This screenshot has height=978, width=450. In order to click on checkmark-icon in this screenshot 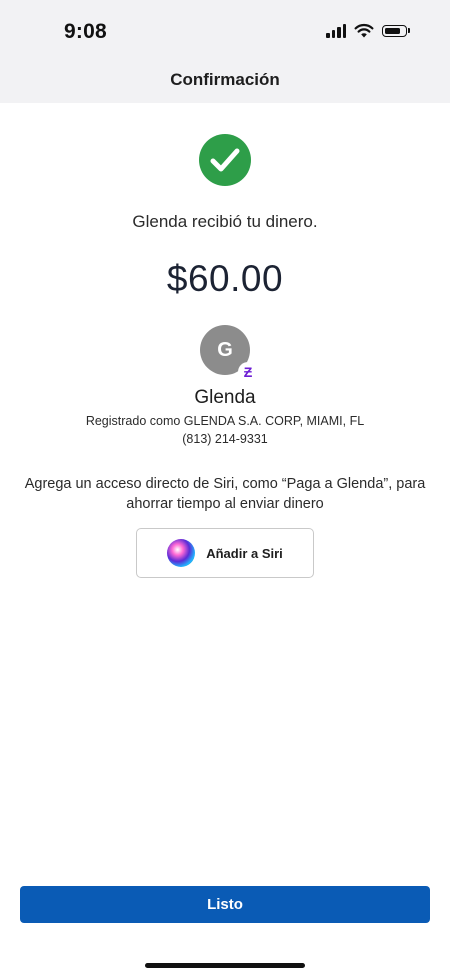, I will do `click(225, 160)`.